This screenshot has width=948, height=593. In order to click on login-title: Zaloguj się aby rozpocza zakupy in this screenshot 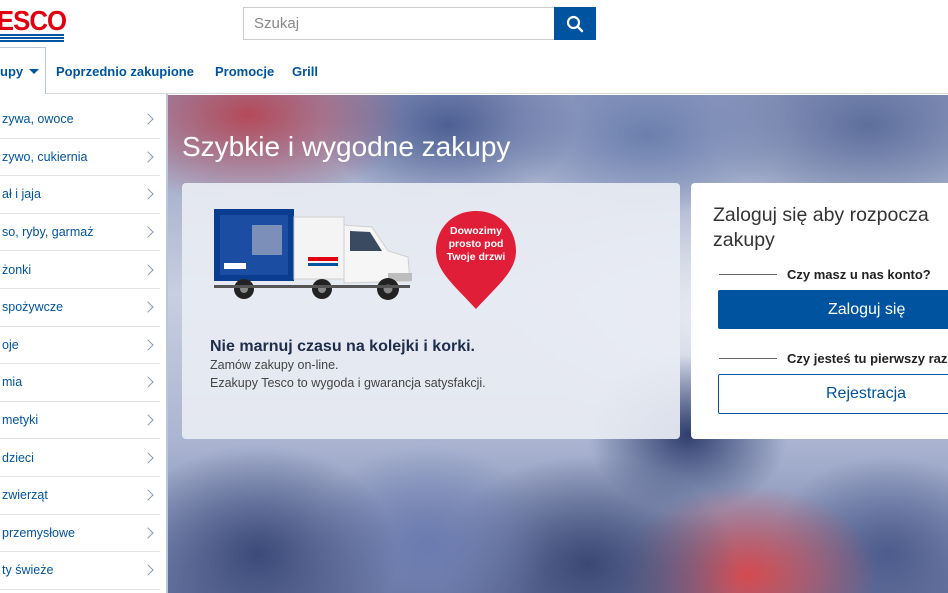, I will do `click(821, 227)`.